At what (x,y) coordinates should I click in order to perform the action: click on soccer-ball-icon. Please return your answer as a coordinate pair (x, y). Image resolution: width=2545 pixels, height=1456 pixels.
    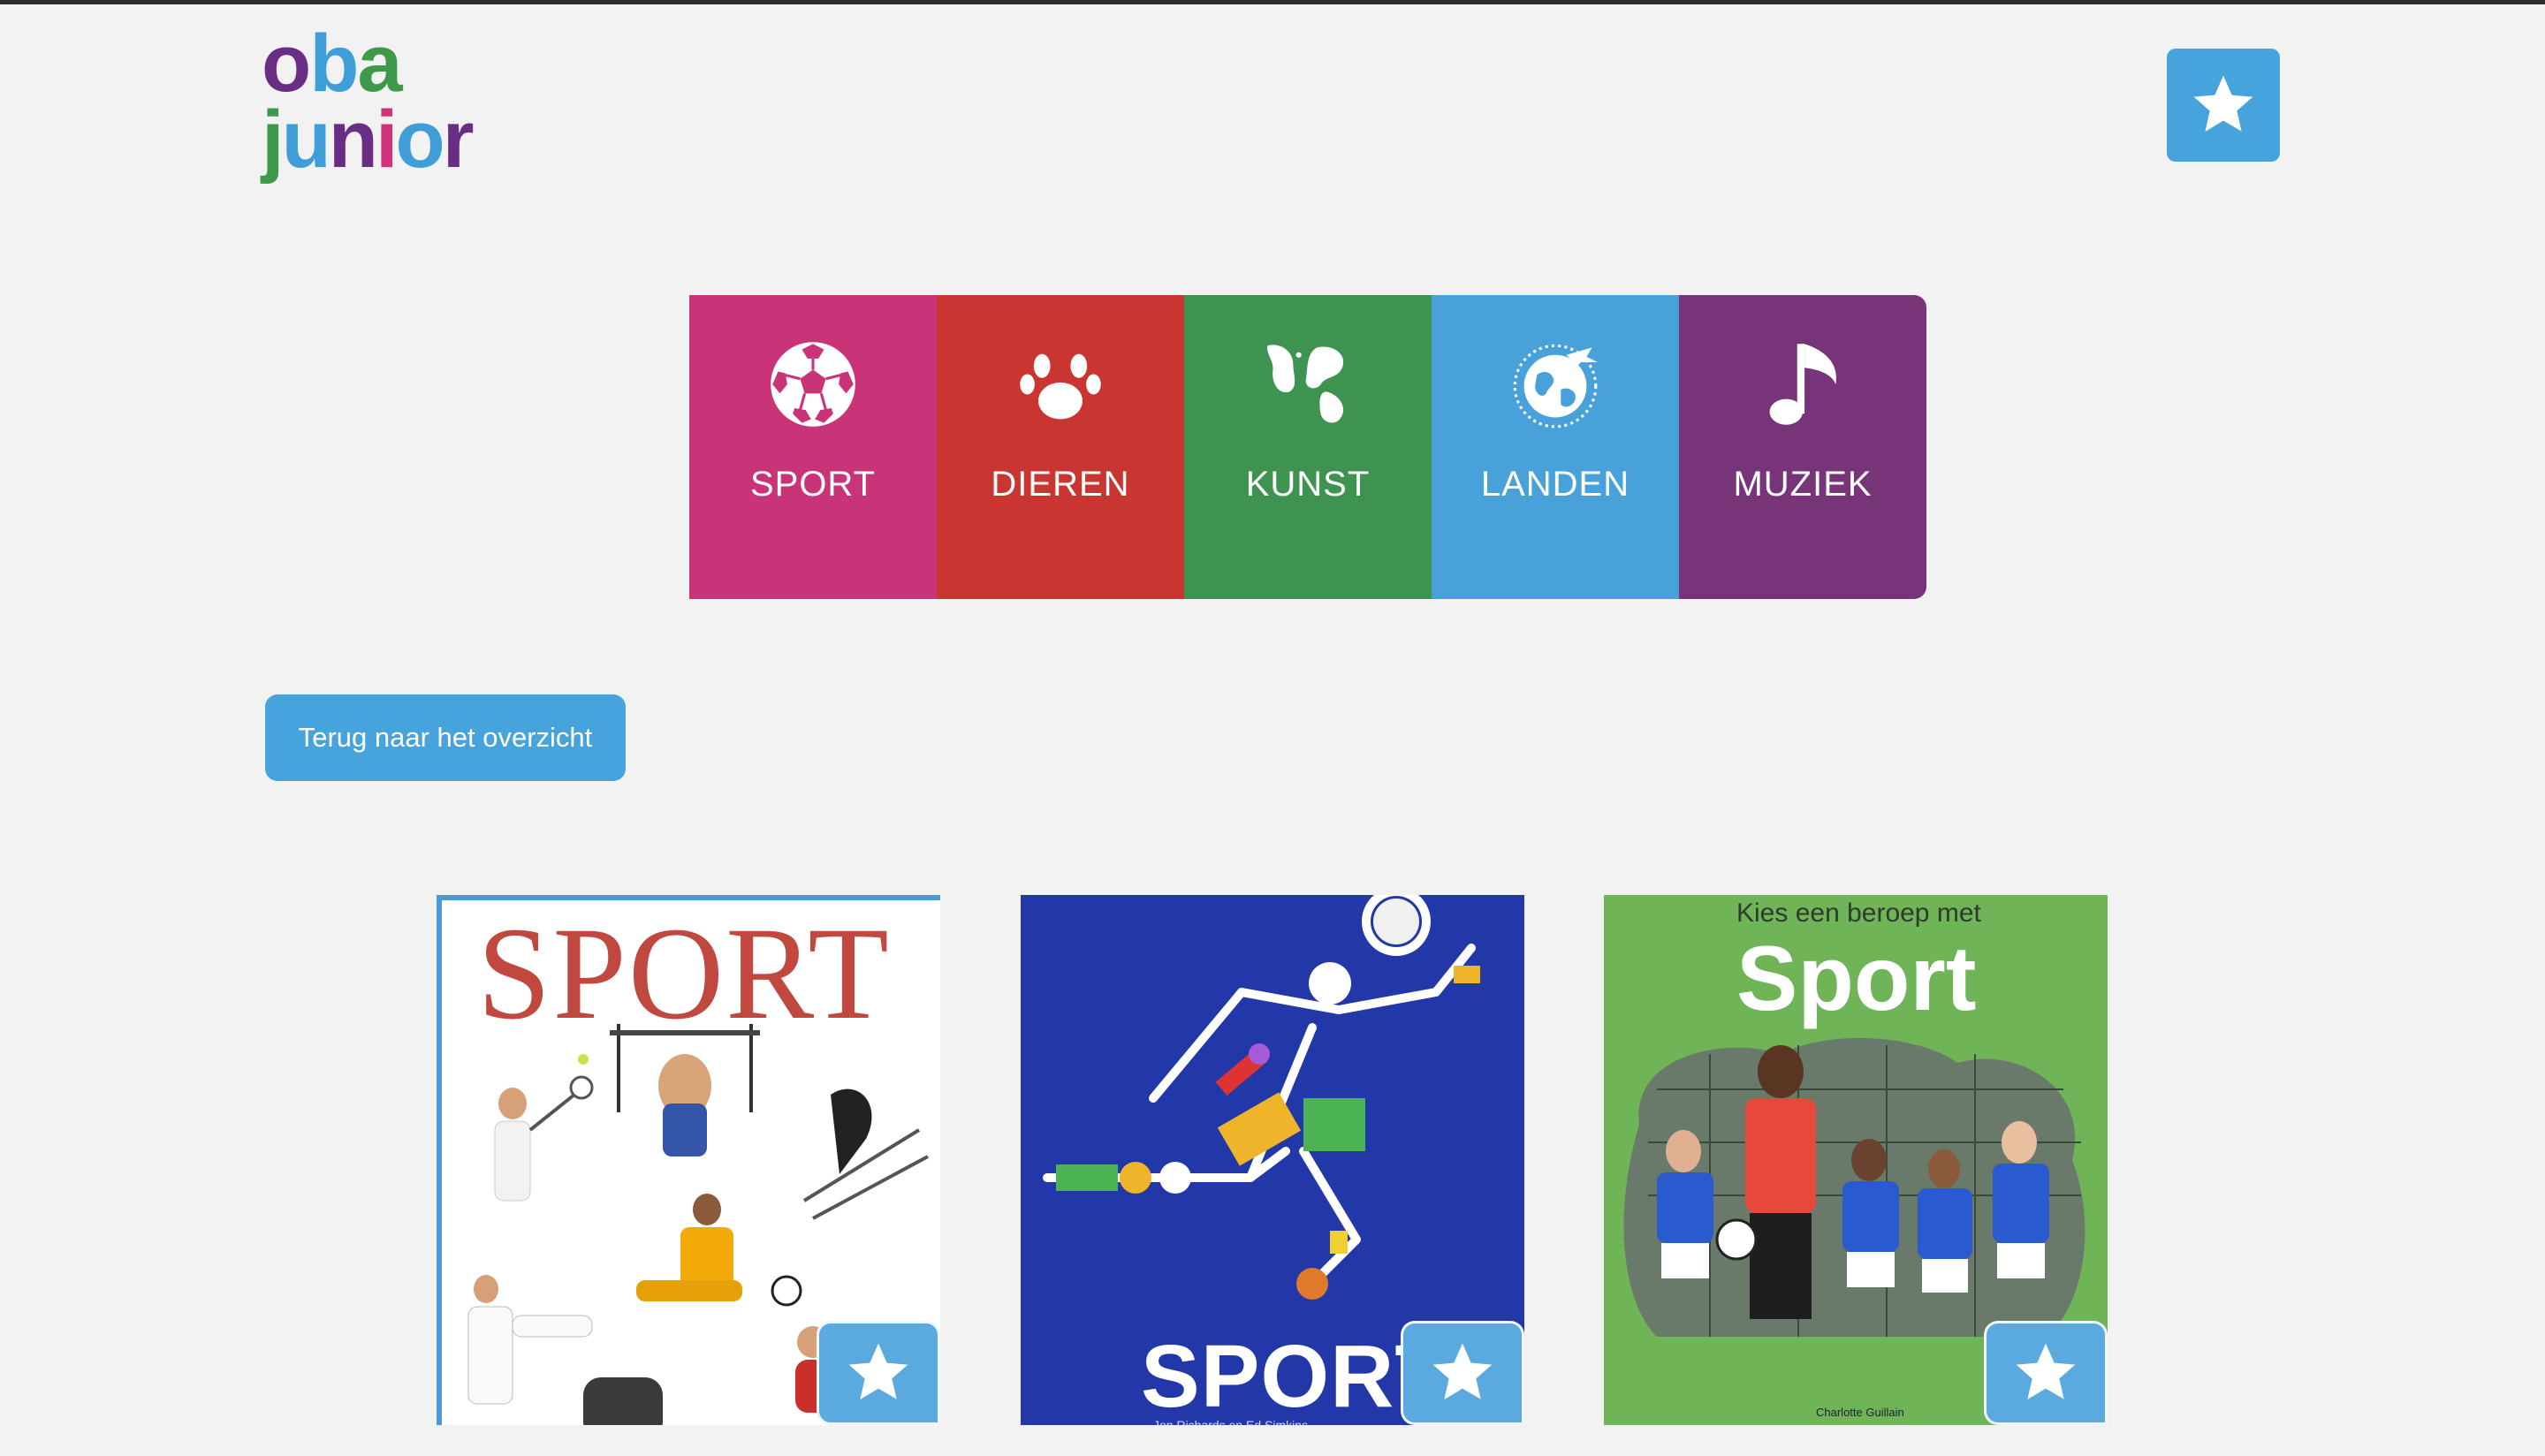
    Looking at the image, I should click on (813, 384).